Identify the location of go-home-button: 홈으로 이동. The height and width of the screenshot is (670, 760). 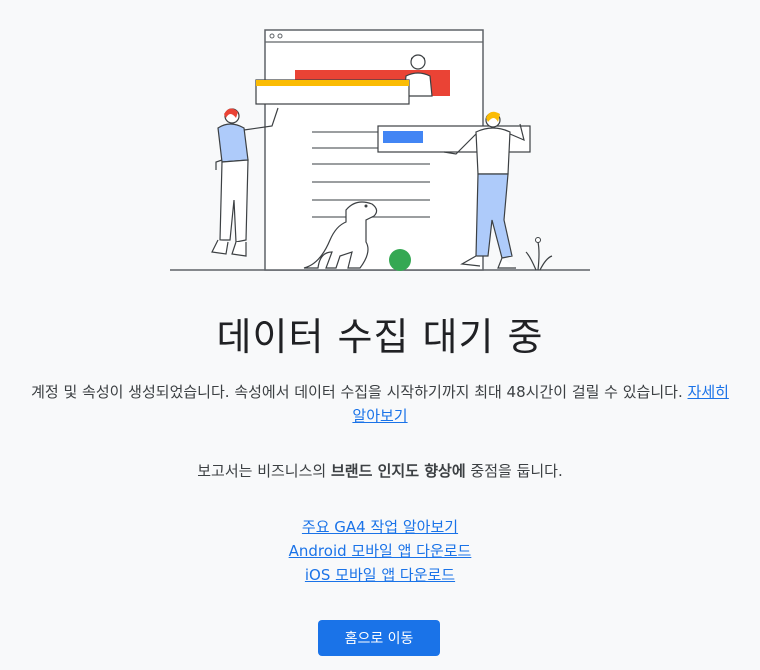
(379, 638).